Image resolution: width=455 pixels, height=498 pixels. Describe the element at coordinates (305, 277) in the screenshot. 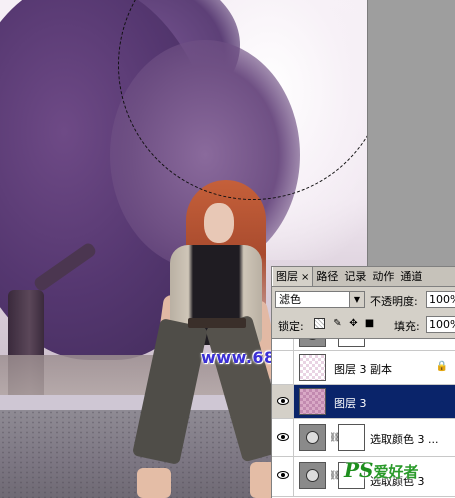

I see `close-icon: ×` at that location.